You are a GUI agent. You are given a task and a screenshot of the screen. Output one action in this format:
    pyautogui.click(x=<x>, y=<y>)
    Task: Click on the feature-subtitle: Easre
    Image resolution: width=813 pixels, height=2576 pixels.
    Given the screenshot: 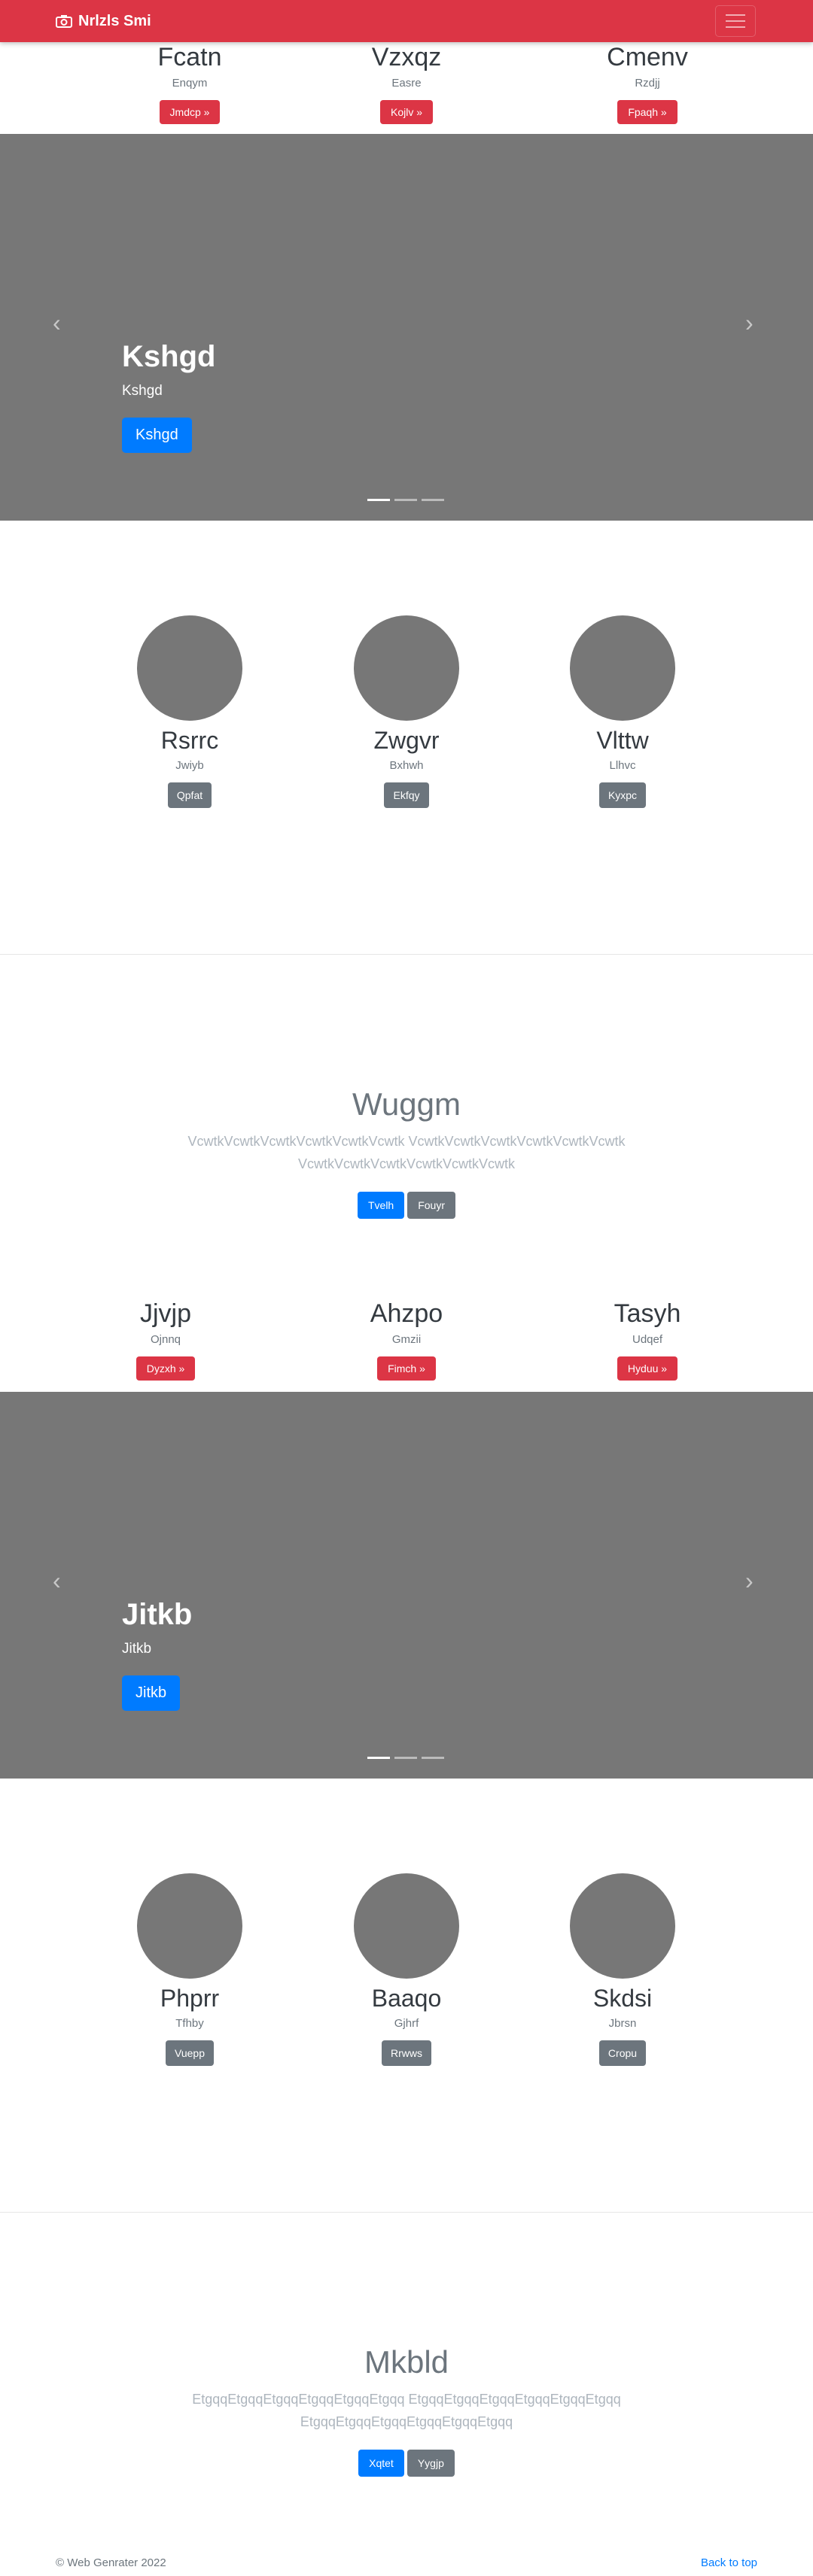 What is the action you would take?
    pyautogui.click(x=406, y=84)
    